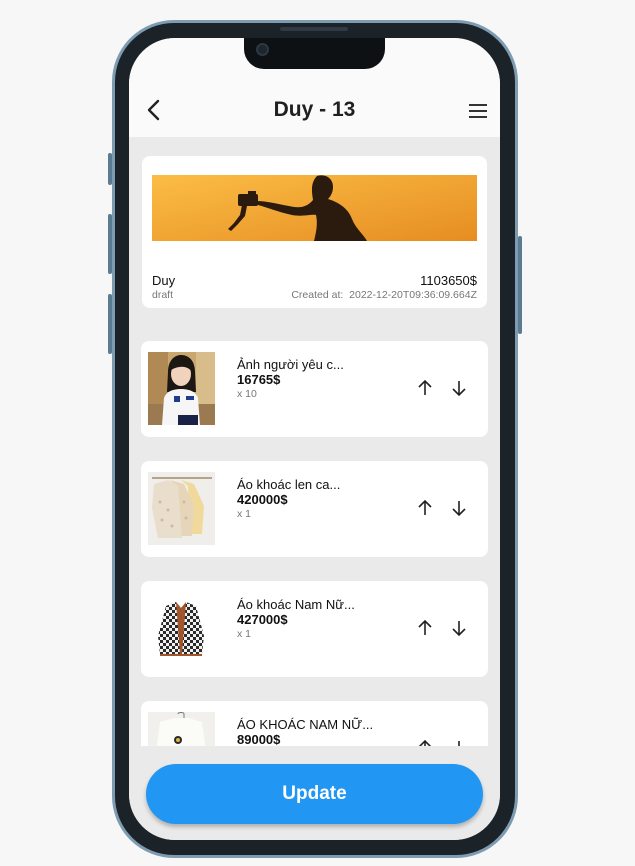  I want to click on order-created: Created at: 2022-12-20T09:36:09.664Z, so click(384, 295).